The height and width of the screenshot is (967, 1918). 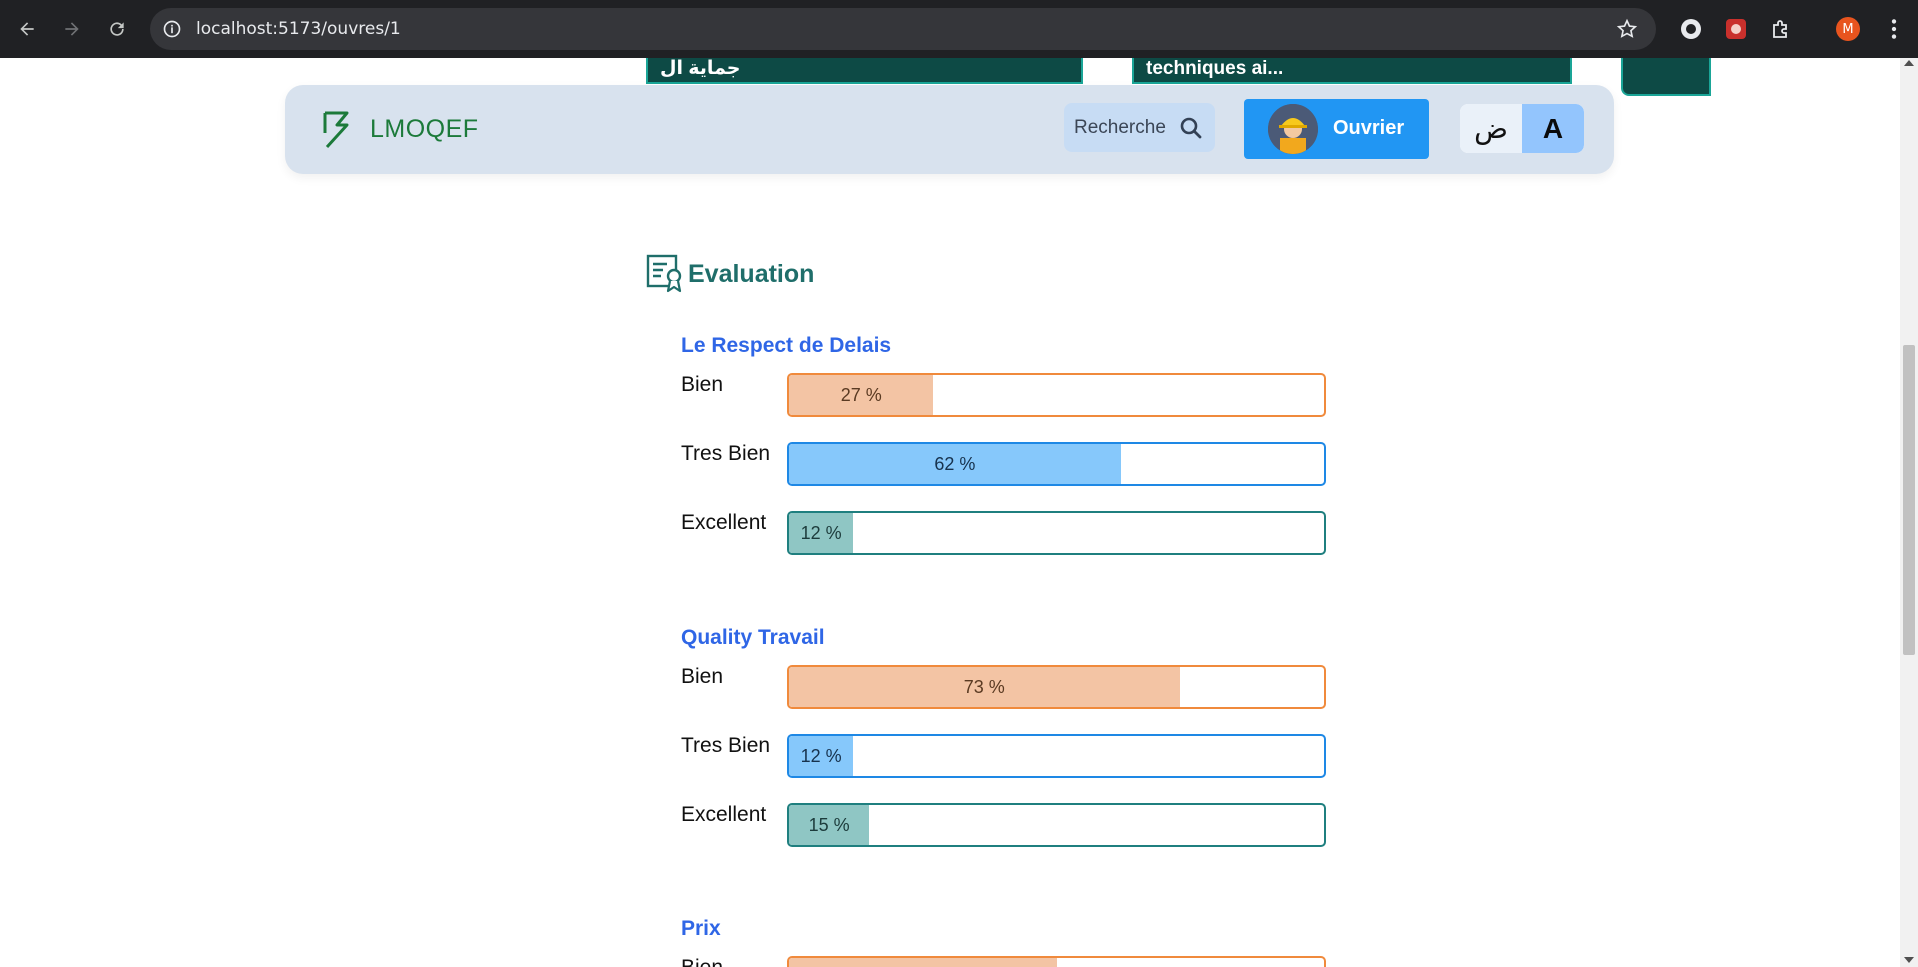 I want to click on rating-row: Excellent 12 %, so click(x=1006, y=533).